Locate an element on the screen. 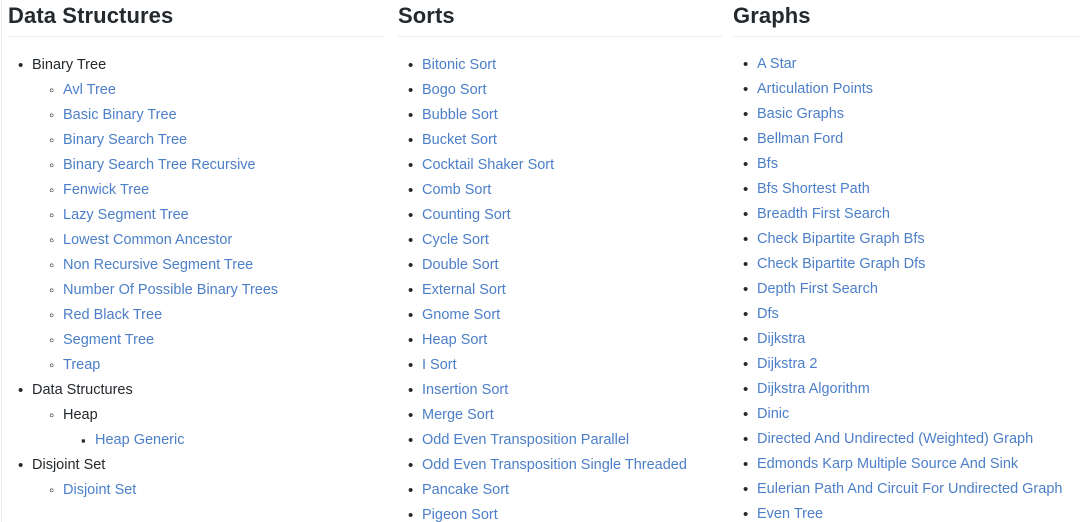 This screenshot has width=1080, height=522. list-item: Non Recursive Segment Tree is located at coordinates (225, 265).